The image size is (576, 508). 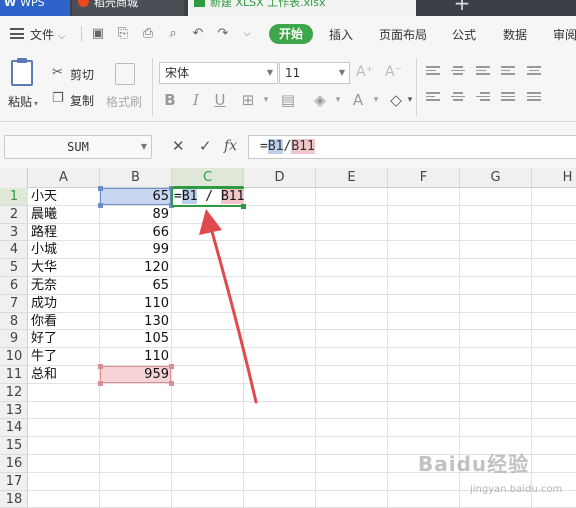 What do you see at coordinates (14, 215) in the screenshot?
I see `row-header-2: 2` at bounding box center [14, 215].